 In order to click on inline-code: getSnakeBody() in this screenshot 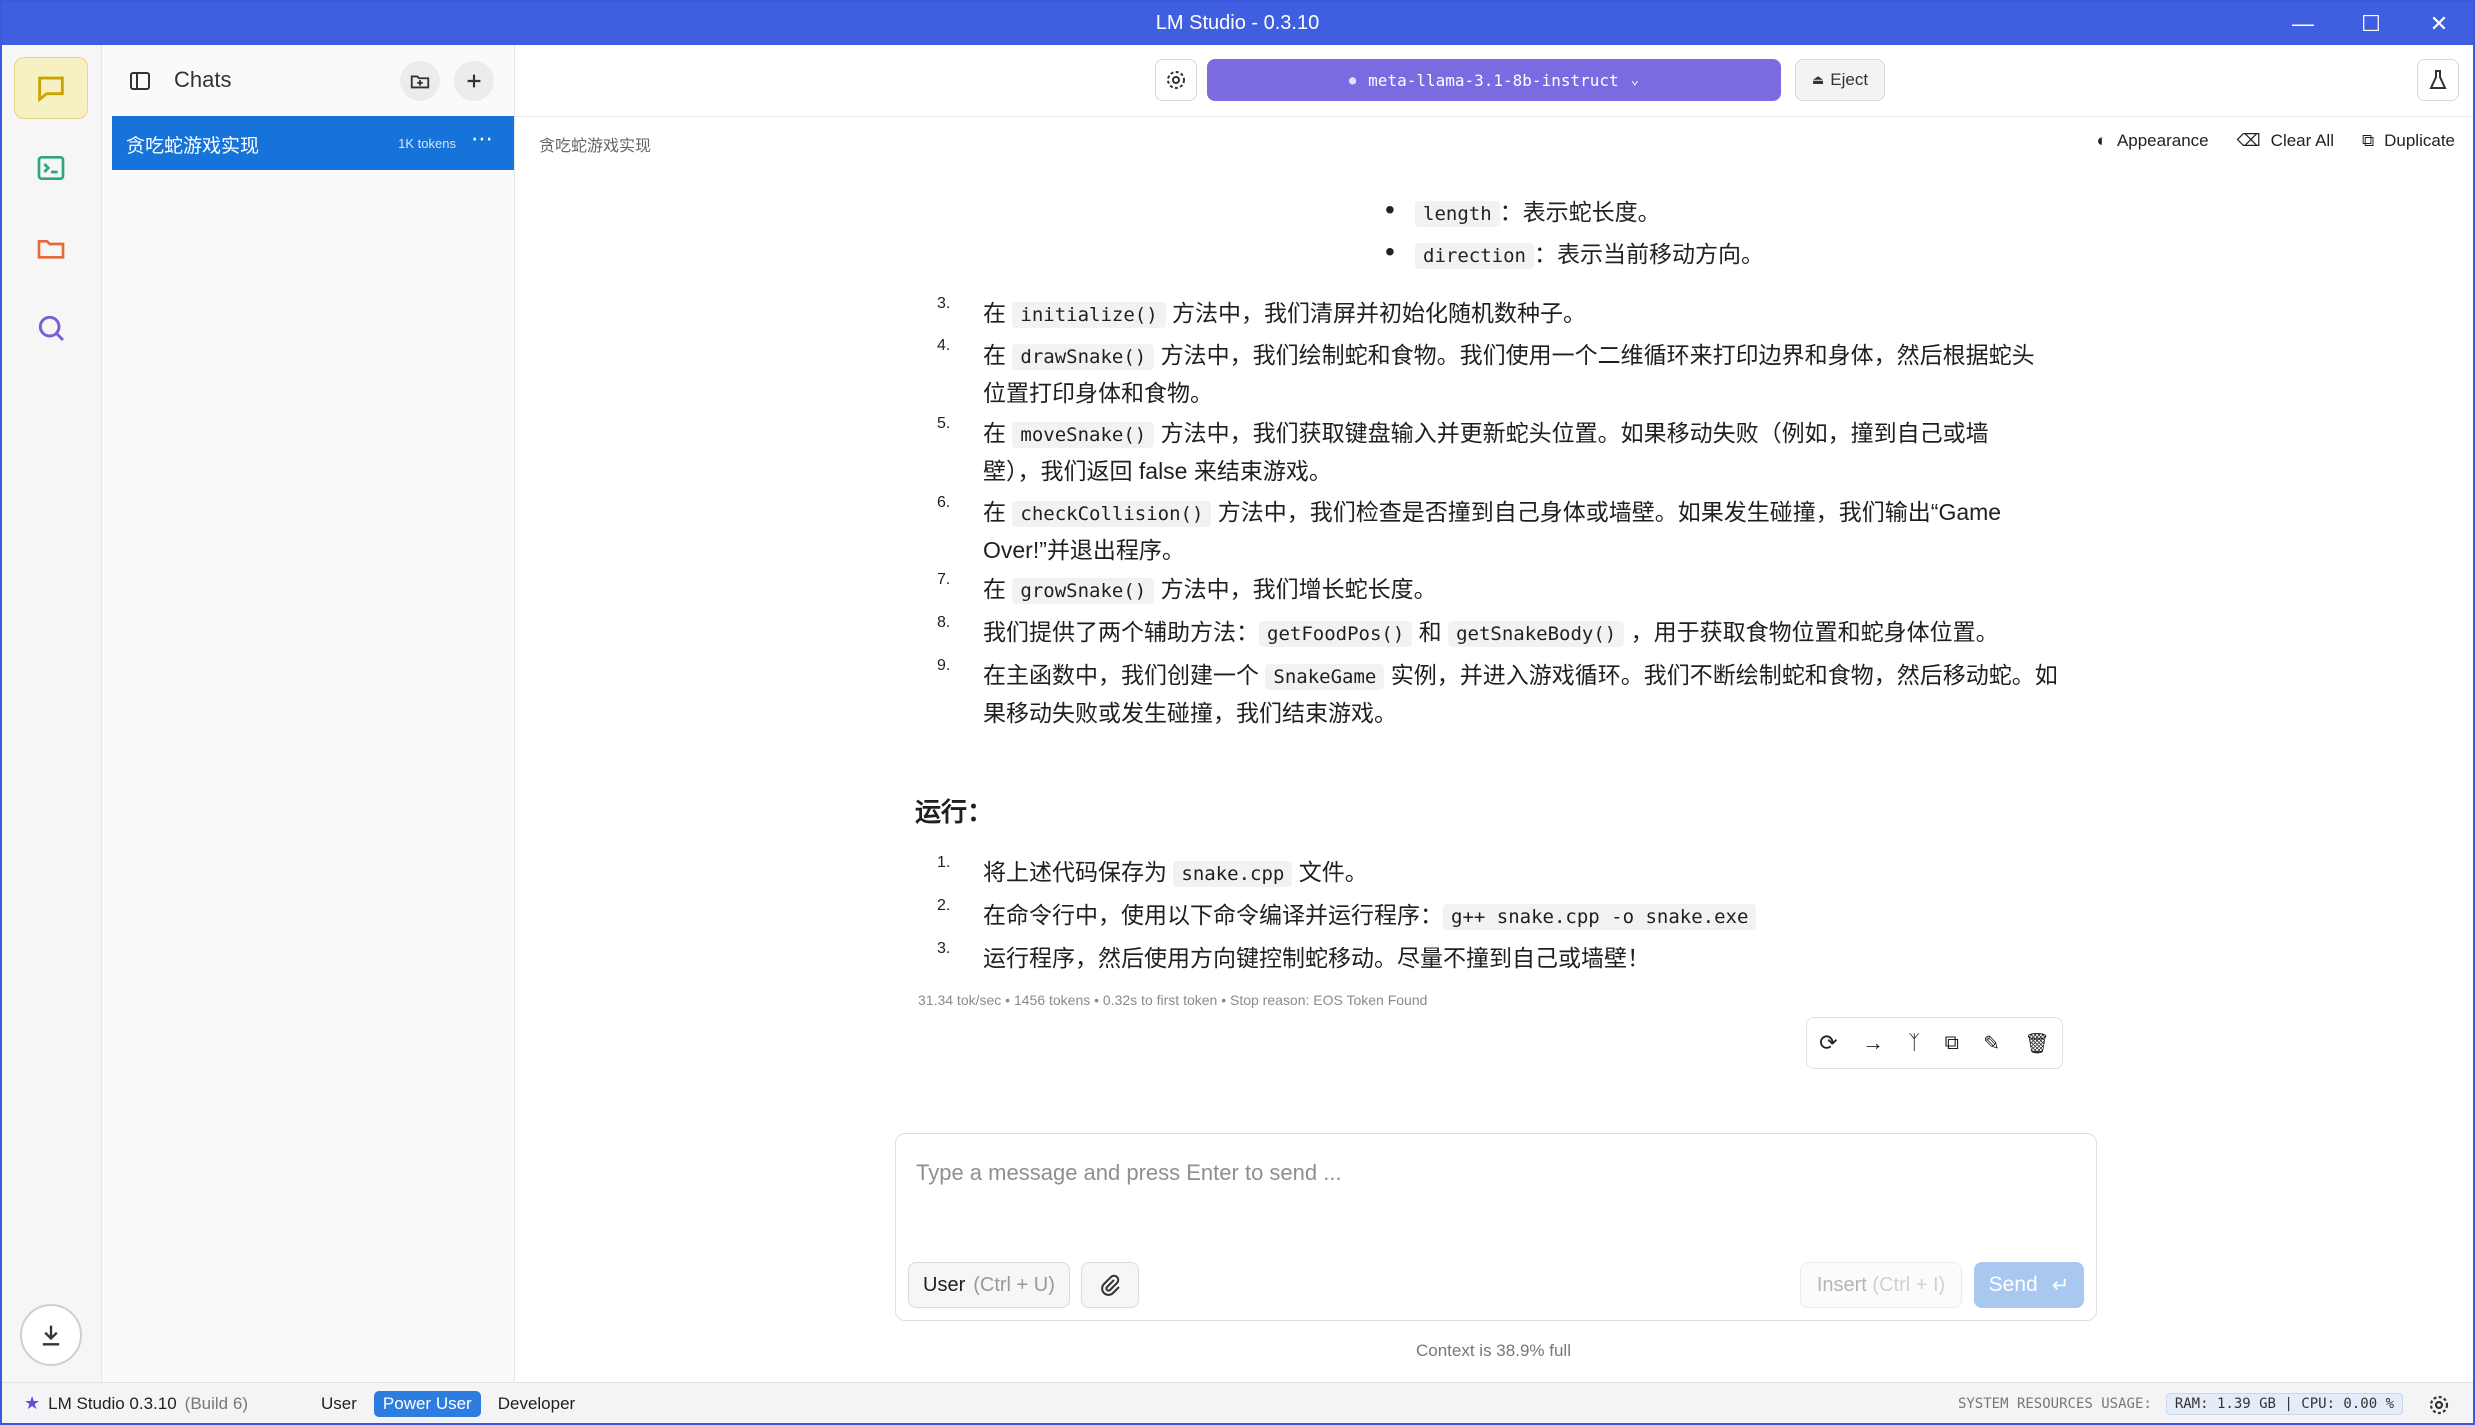, I will do `click(1536, 634)`.